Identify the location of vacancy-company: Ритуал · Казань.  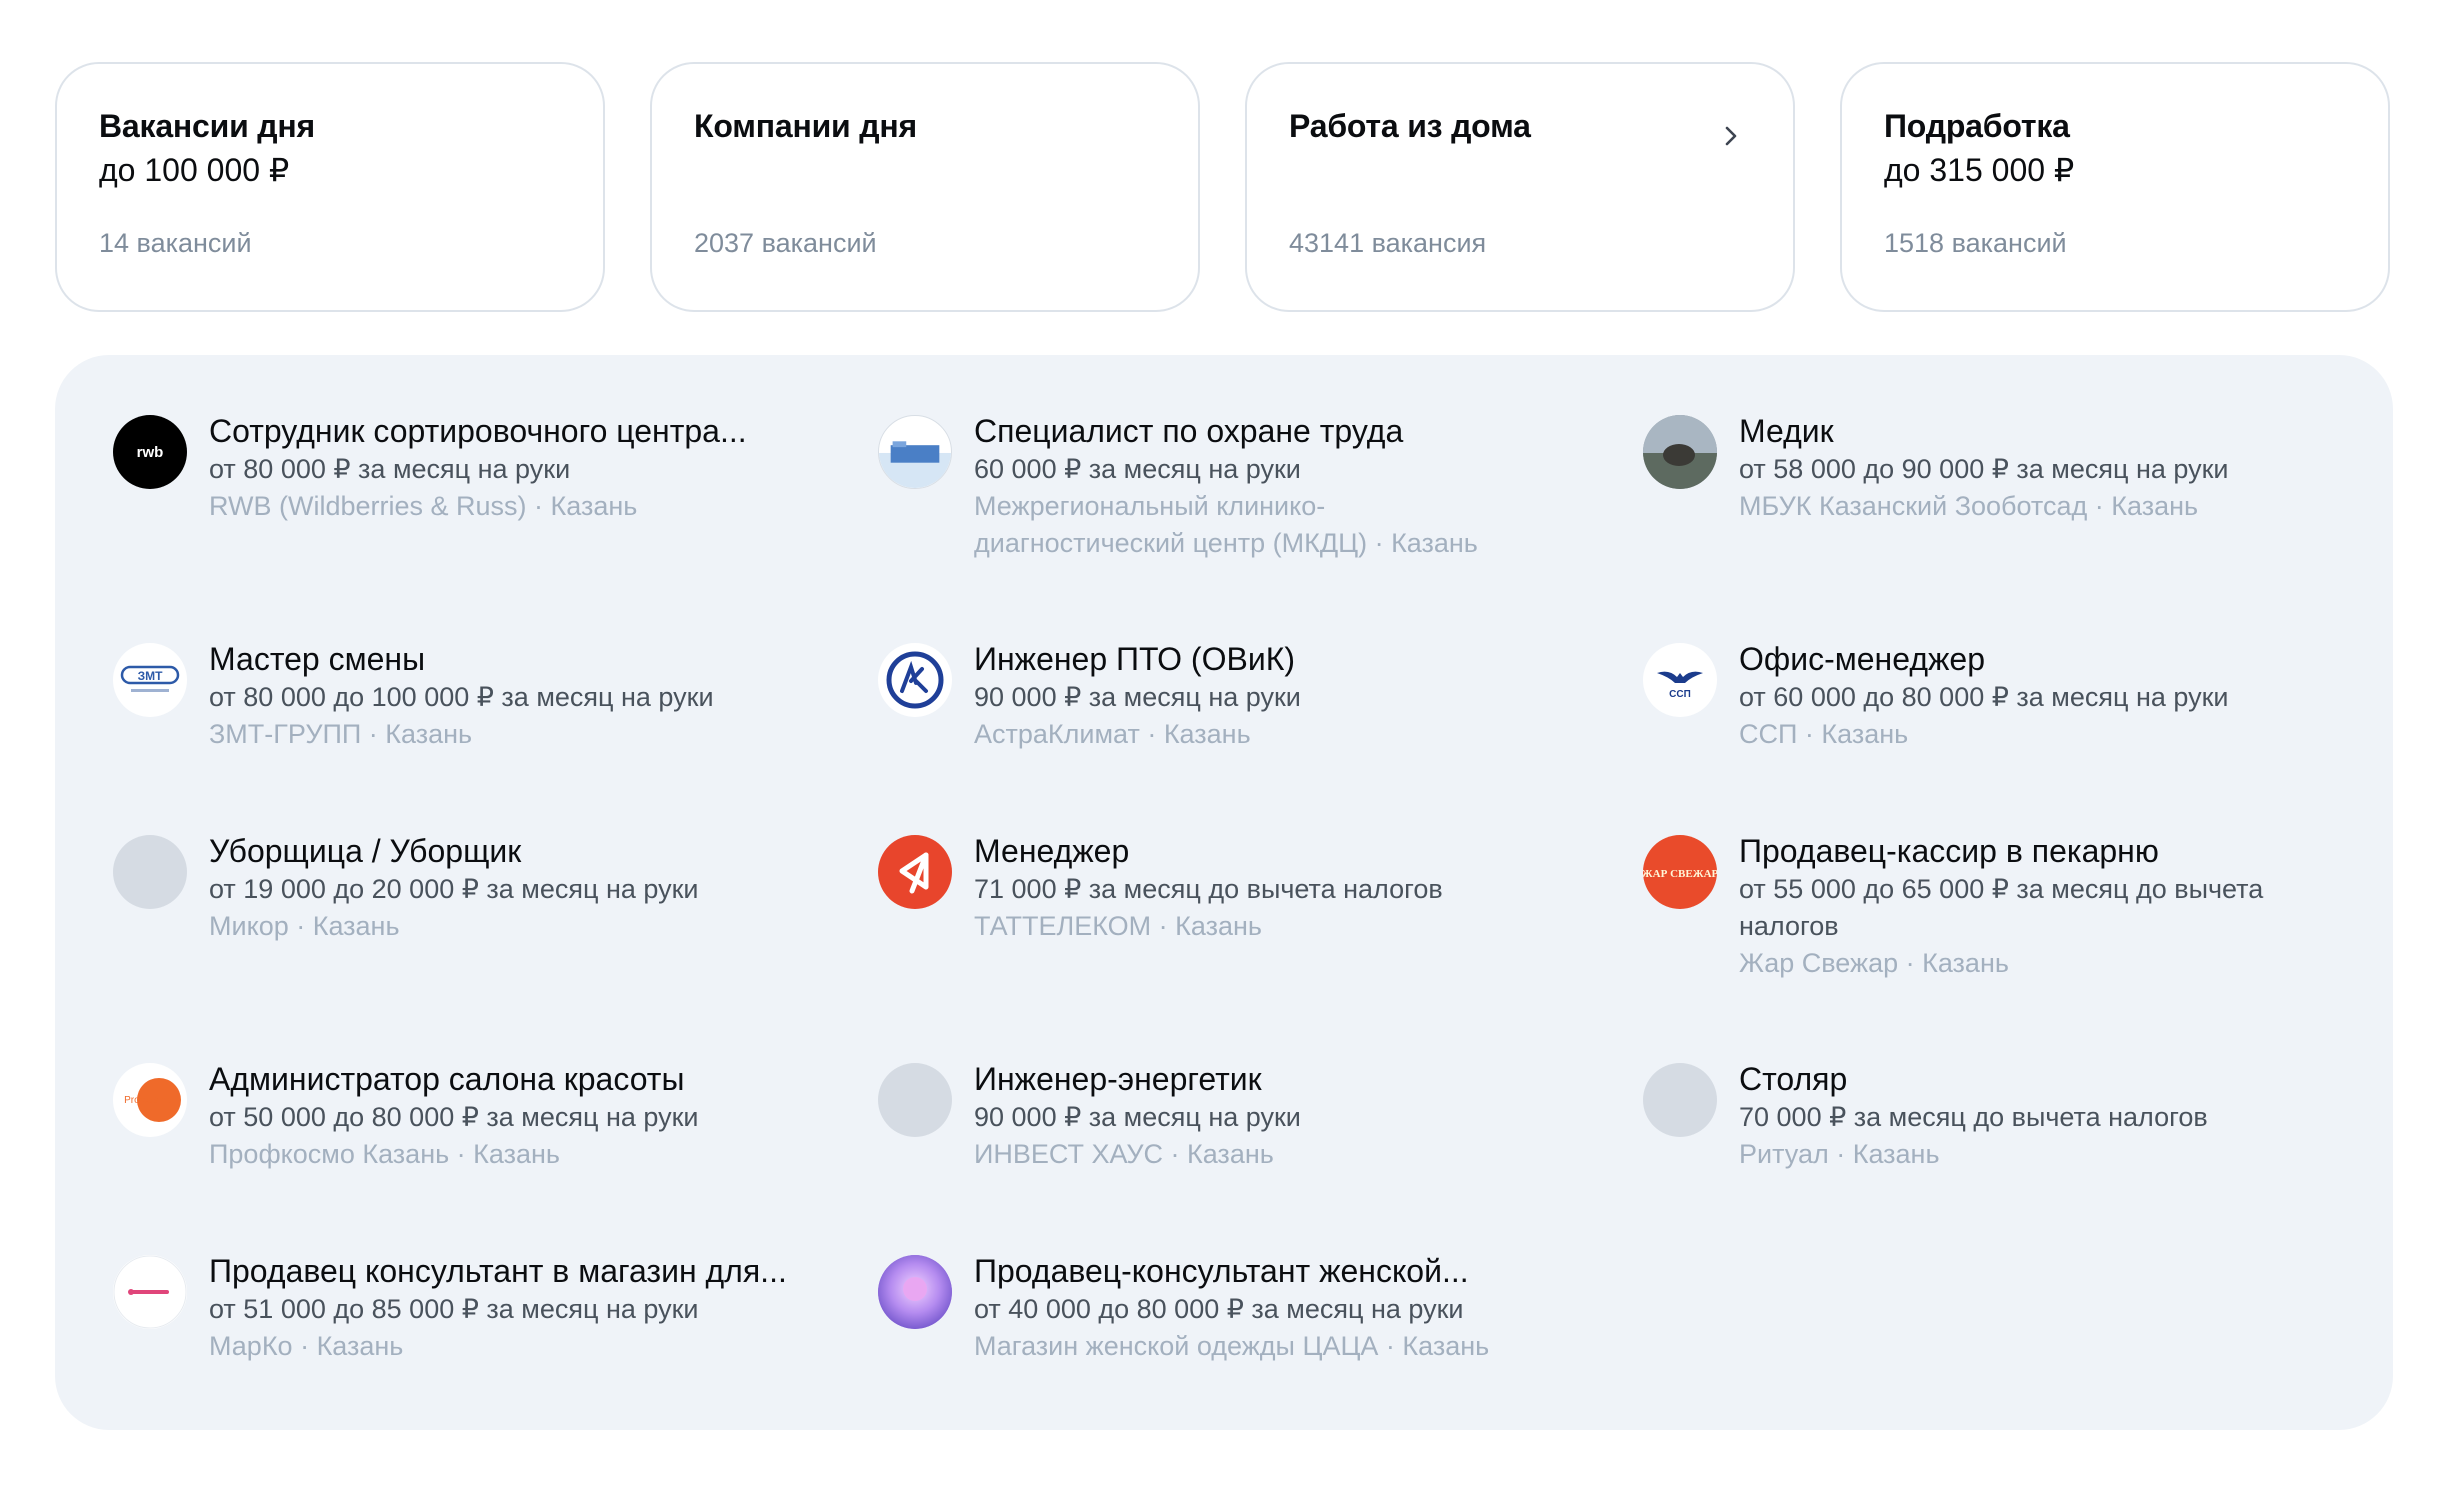
(1839, 1154).